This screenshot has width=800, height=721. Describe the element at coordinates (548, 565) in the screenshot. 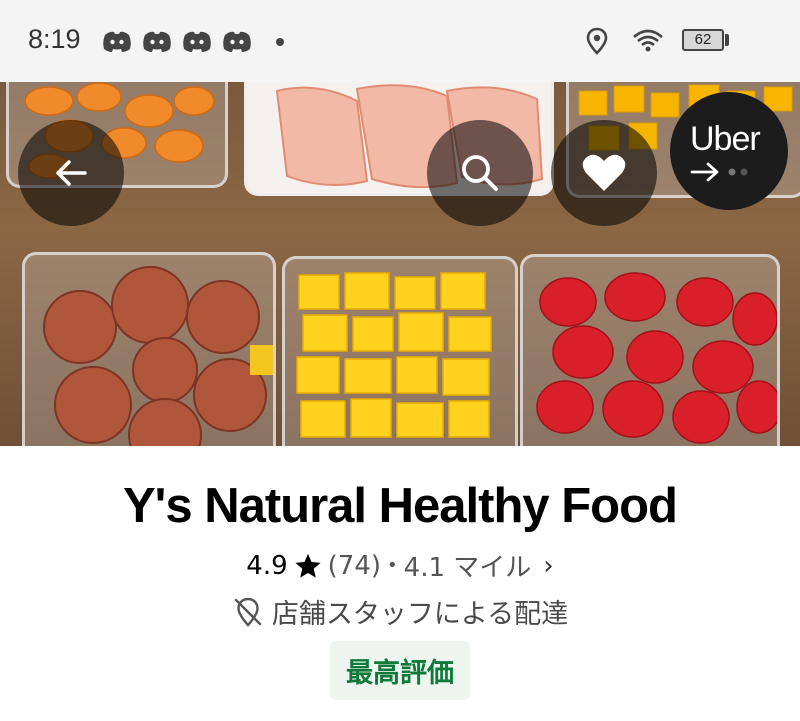

I see `chevron-right-icon: ›` at that location.